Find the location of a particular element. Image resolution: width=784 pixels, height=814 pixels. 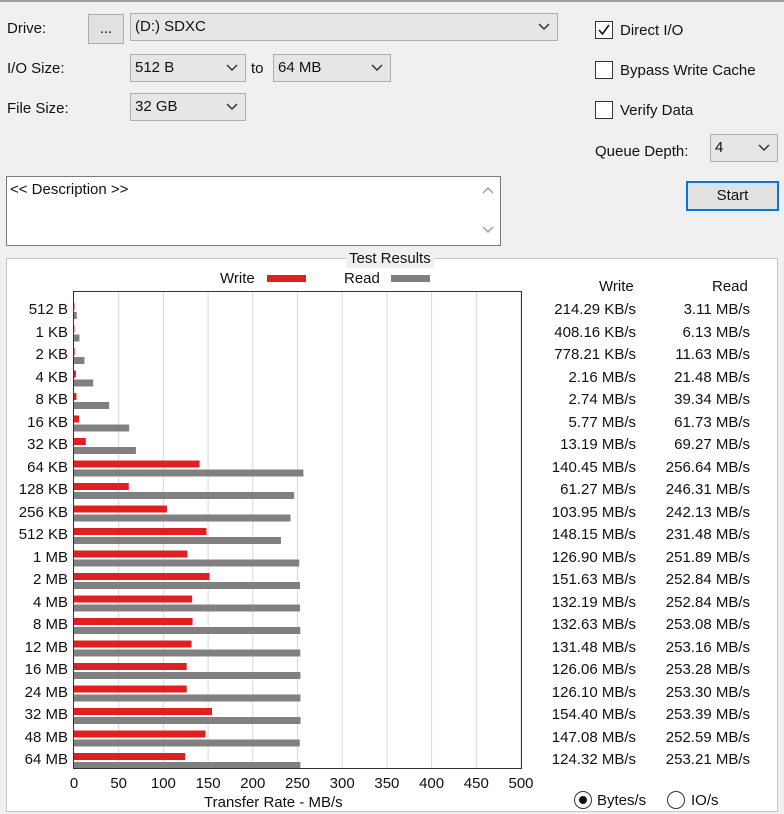

file-size-select: 32 GB is located at coordinates (188, 107).